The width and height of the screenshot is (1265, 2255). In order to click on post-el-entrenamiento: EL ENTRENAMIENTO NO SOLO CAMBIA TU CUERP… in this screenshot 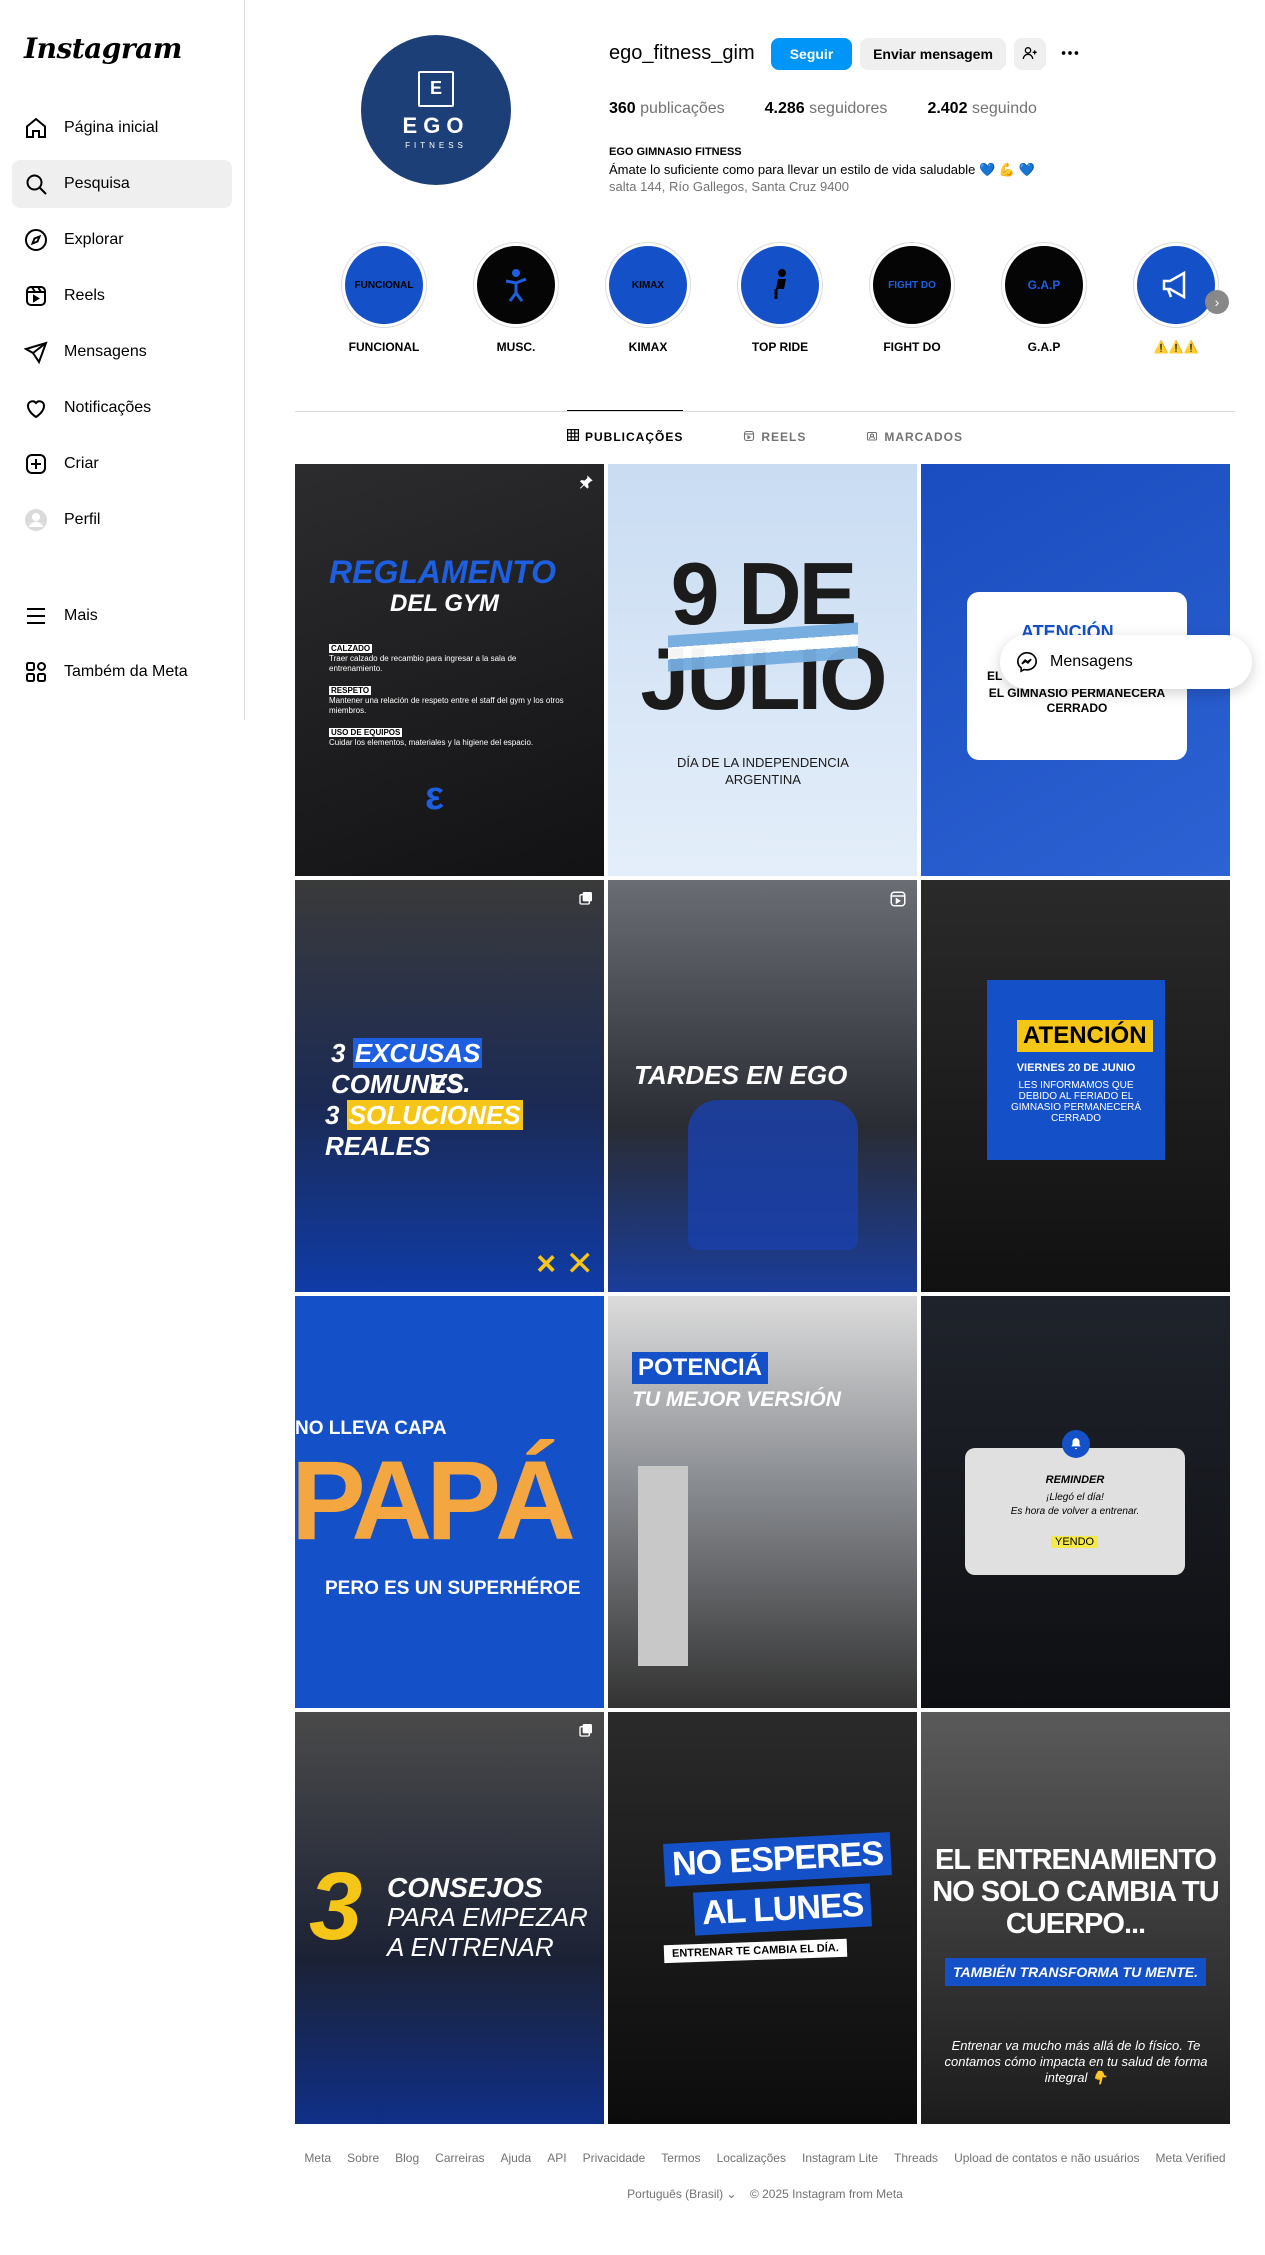, I will do `click(1075, 1918)`.